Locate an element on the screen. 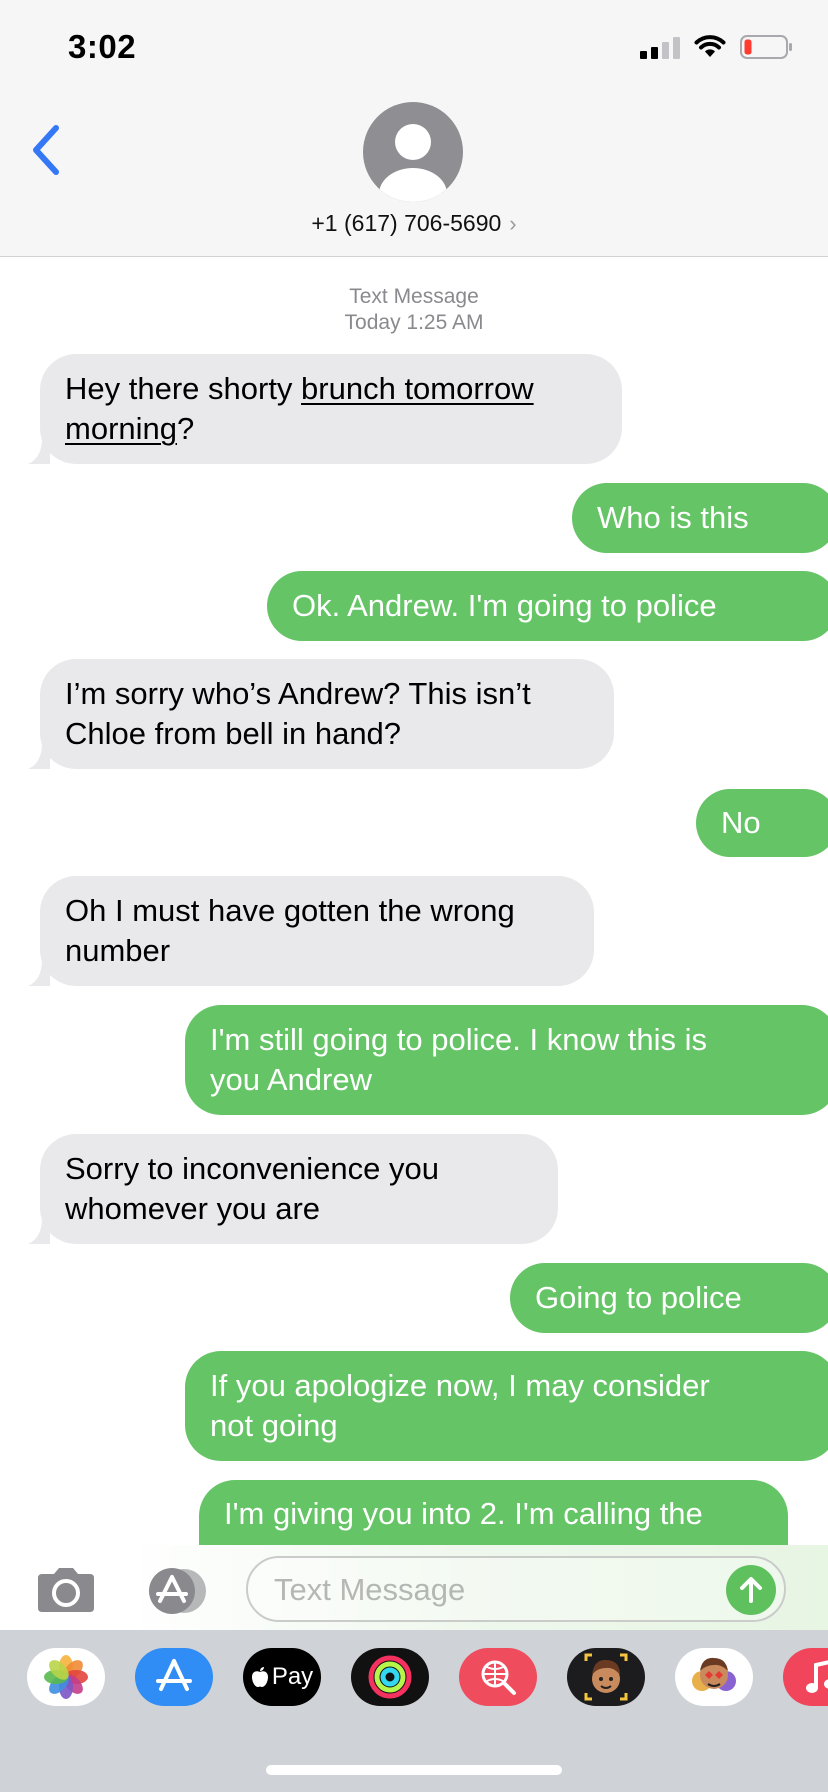 This screenshot has width=828, height=1792. message-text-line: number is located at coordinates (118, 950).